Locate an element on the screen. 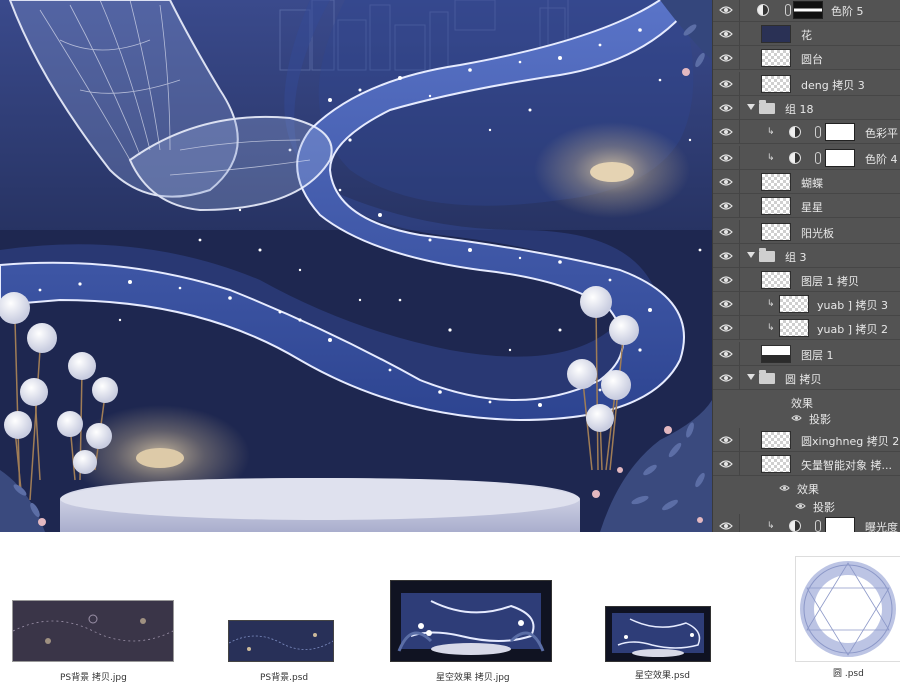  layer-row: 组 3 is located at coordinates (806, 256).